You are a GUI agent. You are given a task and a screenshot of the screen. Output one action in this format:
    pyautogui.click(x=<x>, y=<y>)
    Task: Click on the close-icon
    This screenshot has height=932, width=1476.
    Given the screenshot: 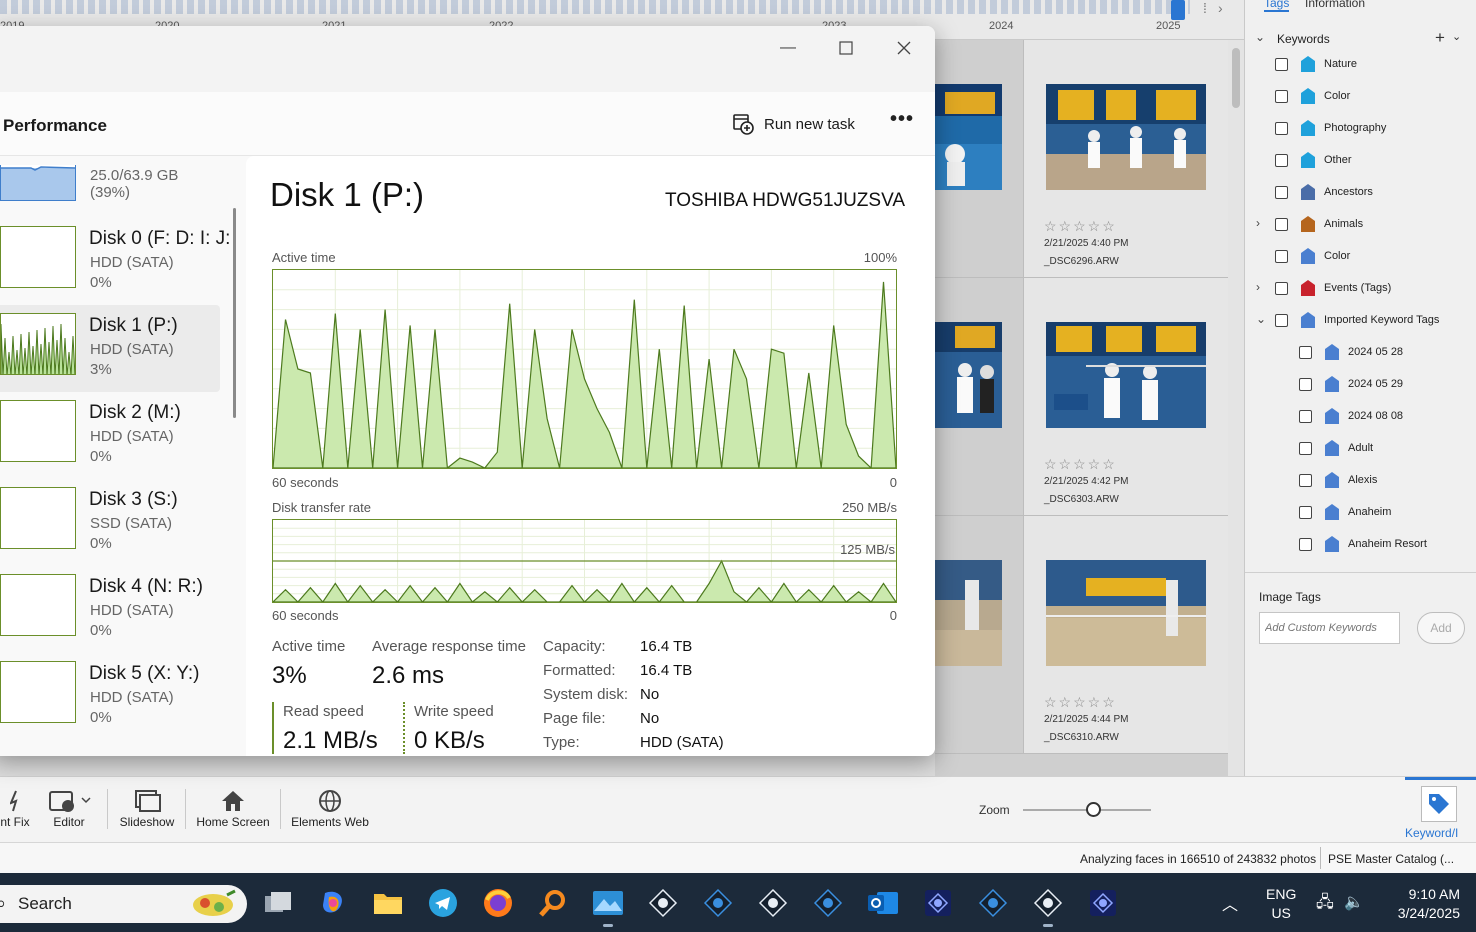 What is the action you would take?
    pyautogui.click(x=904, y=48)
    